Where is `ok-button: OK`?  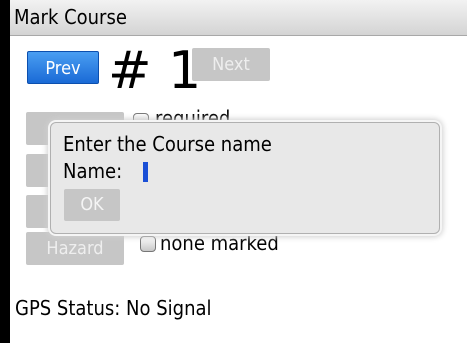
ok-button: OK is located at coordinates (92, 205).